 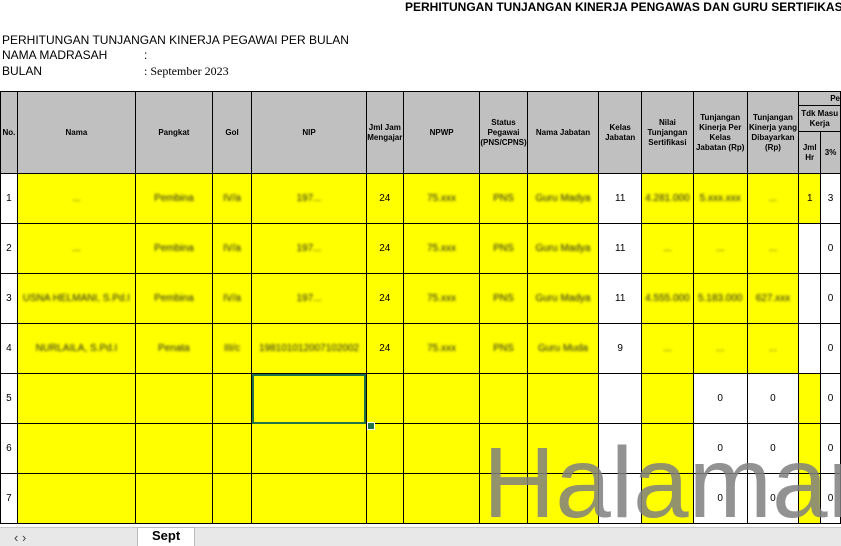 I want to click on header-group-sub: Tdk Masu Kerja, so click(x=819, y=118).